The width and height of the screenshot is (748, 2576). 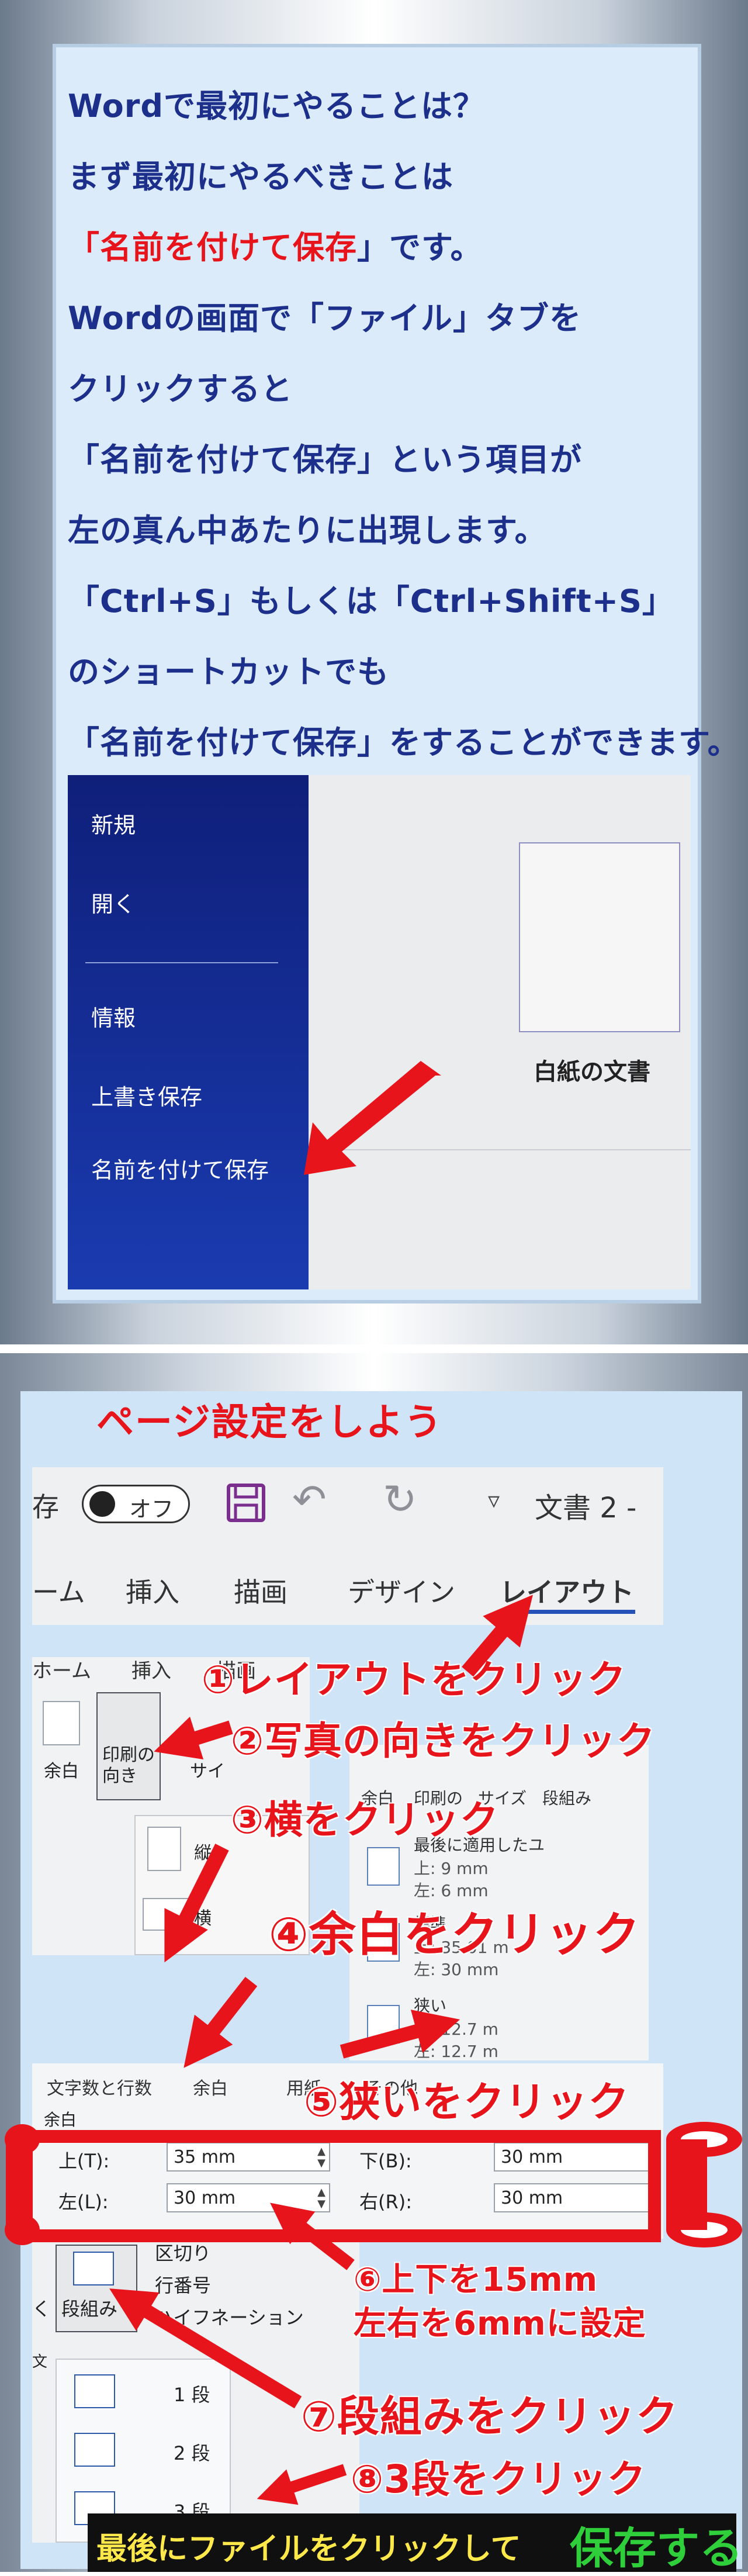 I want to click on menu-open: 開く, so click(x=113, y=902).